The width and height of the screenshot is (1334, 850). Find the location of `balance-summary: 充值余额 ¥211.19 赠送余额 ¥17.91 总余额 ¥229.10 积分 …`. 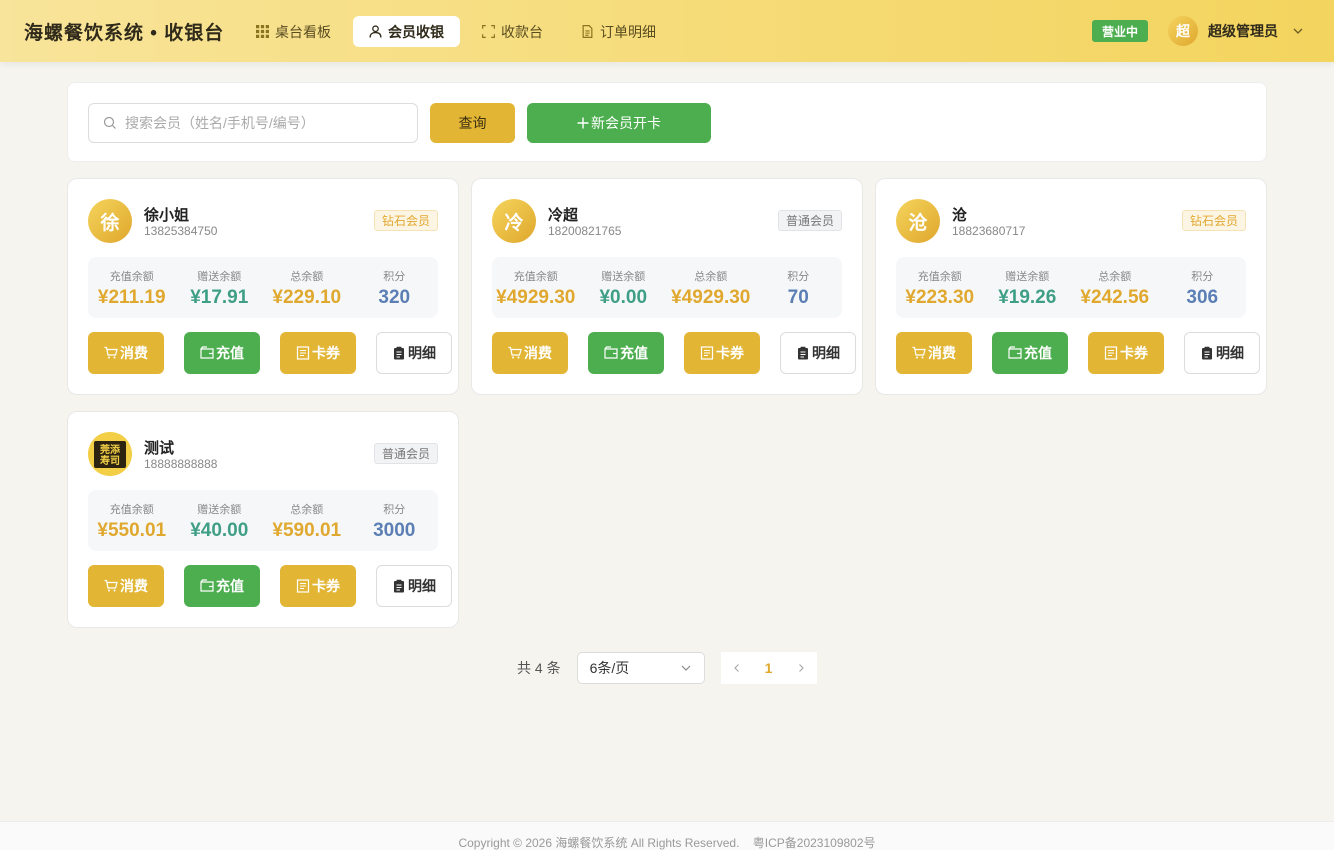

balance-summary: 充值余额 ¥211.19 赠送余额 ¥17.91 总余额 ¥229.10 积分 … is located at coordinates (263, 287).